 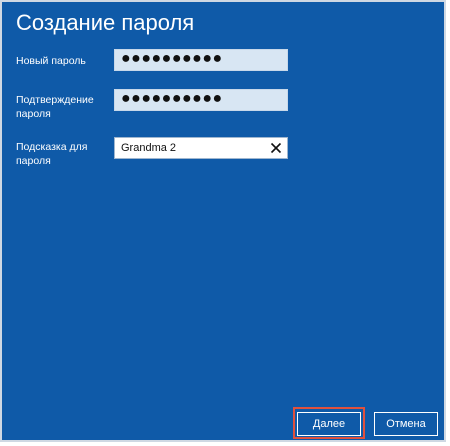 What do you see at coordinates (105, 22) in the screenshot?
I see `page-title: Создание пароля` at bounding box center [105, 22].